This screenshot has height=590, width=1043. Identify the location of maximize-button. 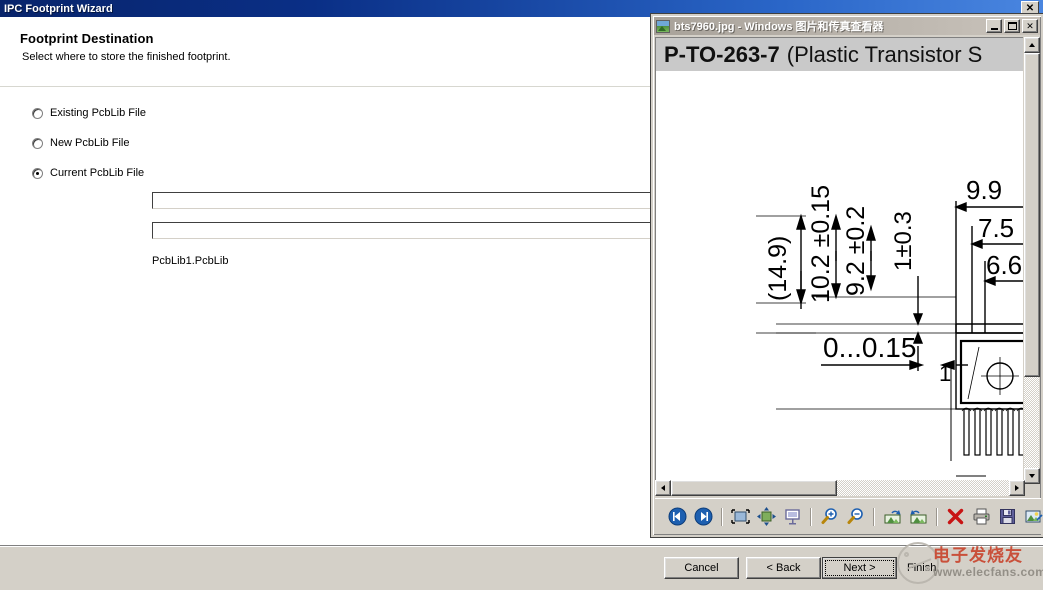
(1012, 26).